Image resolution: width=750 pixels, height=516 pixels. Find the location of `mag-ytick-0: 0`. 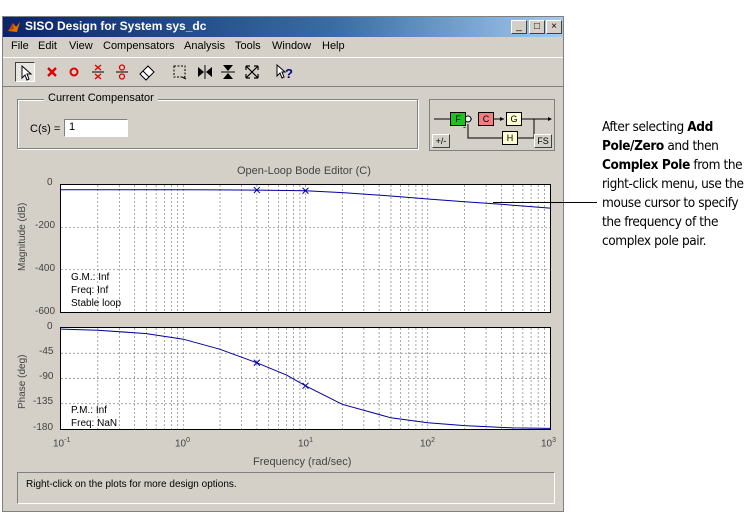

mag-ytick-0: 0 is located at coordinates (50, 182).